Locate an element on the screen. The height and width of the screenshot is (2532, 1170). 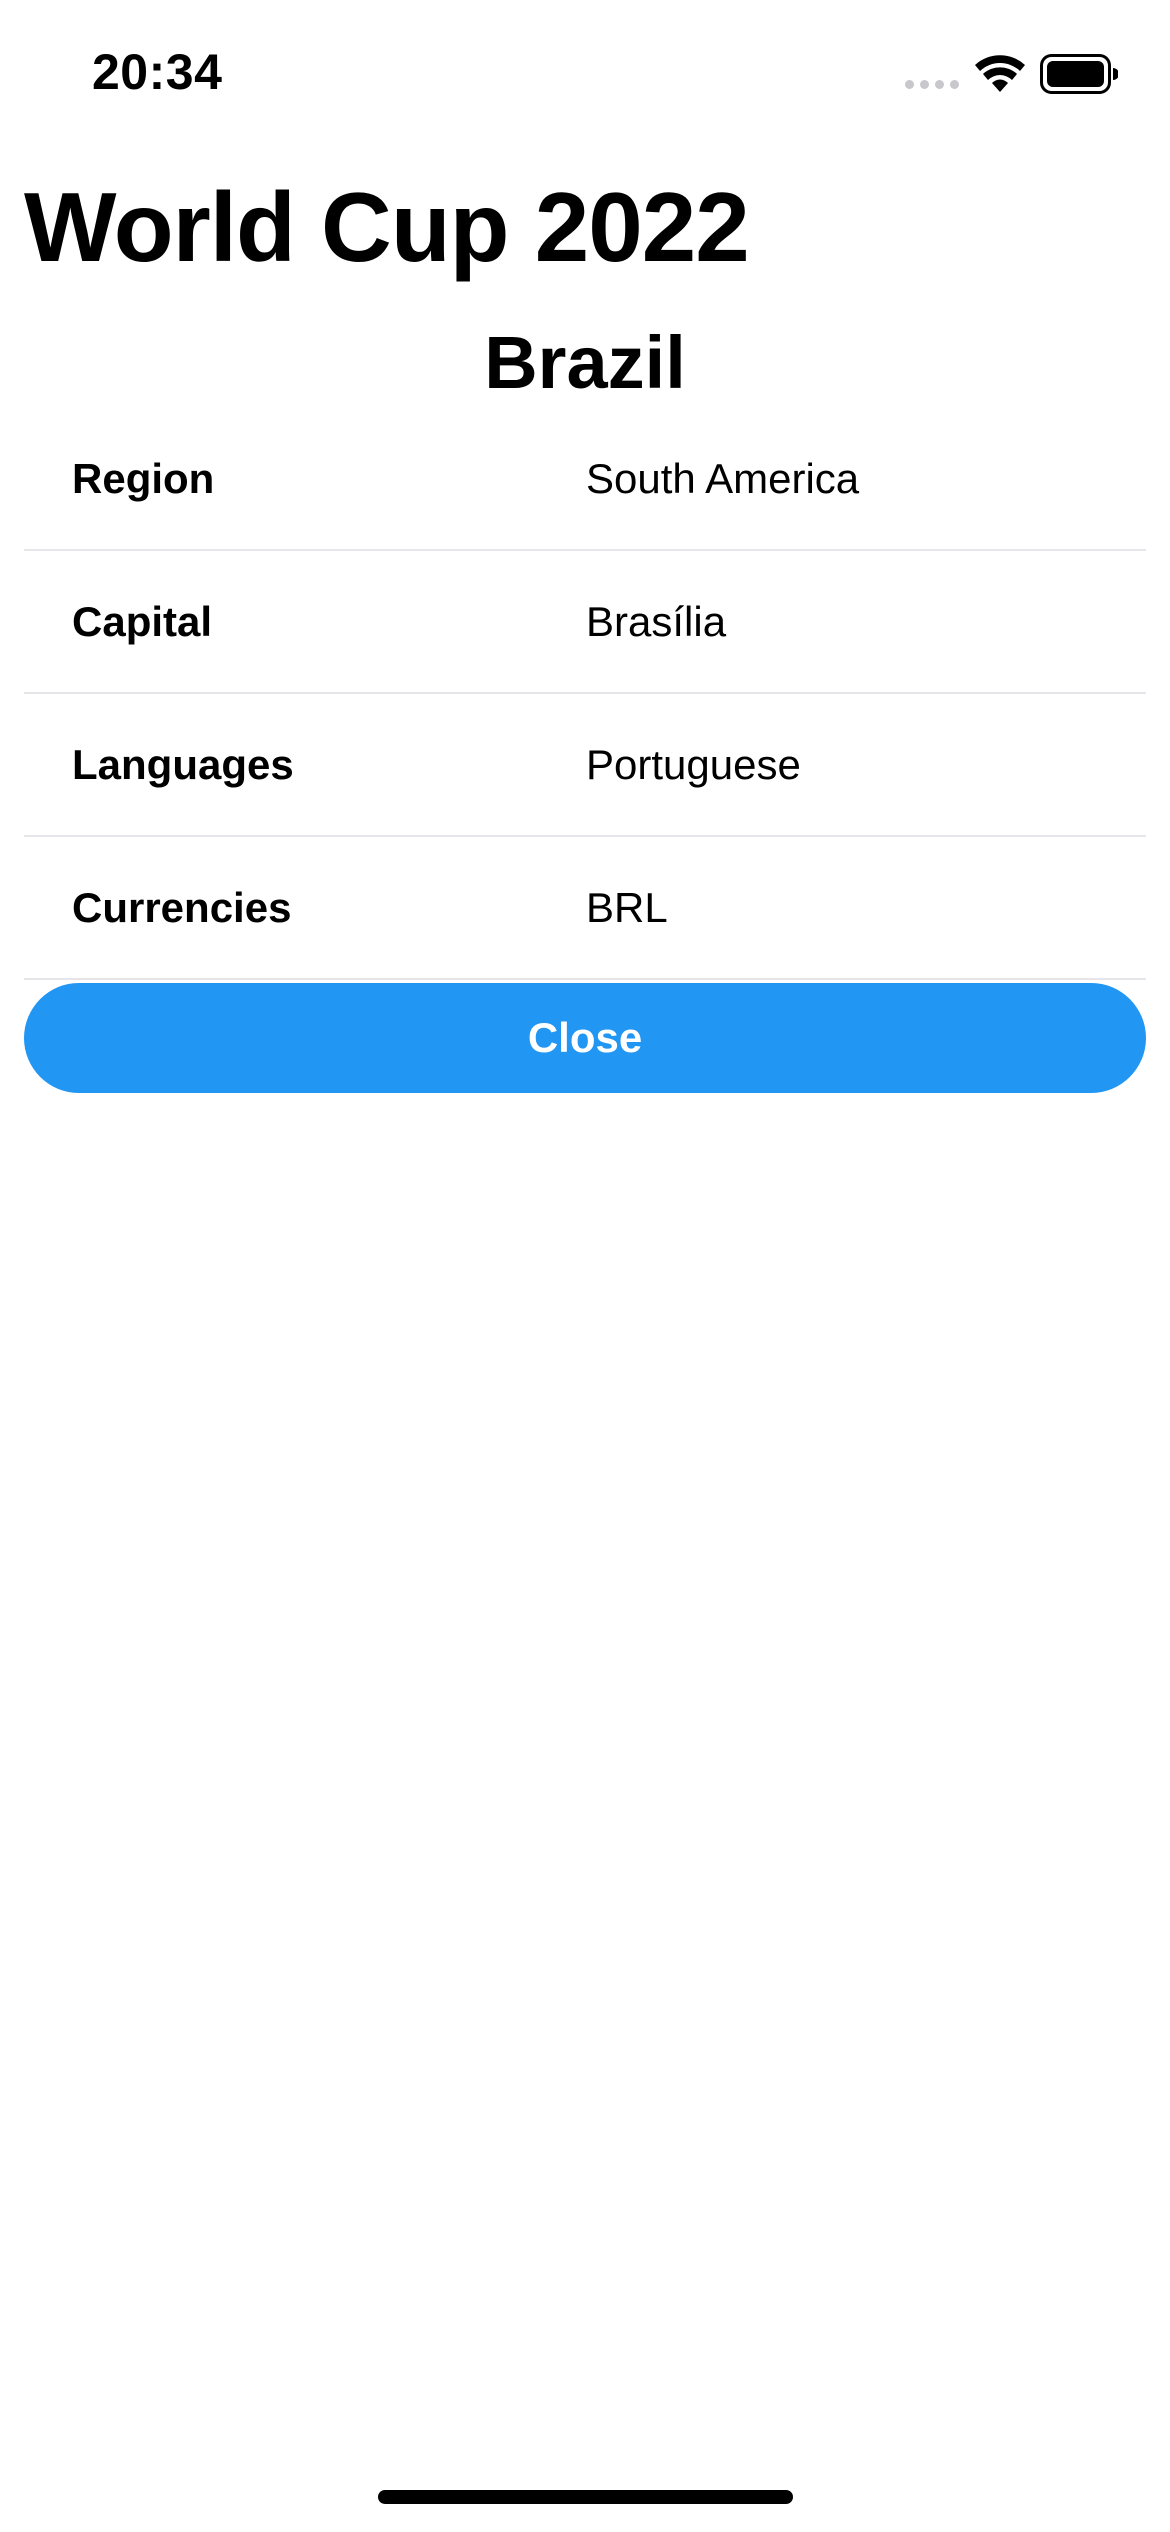
detail-value: Brasília is located at coordinates (656, 621).